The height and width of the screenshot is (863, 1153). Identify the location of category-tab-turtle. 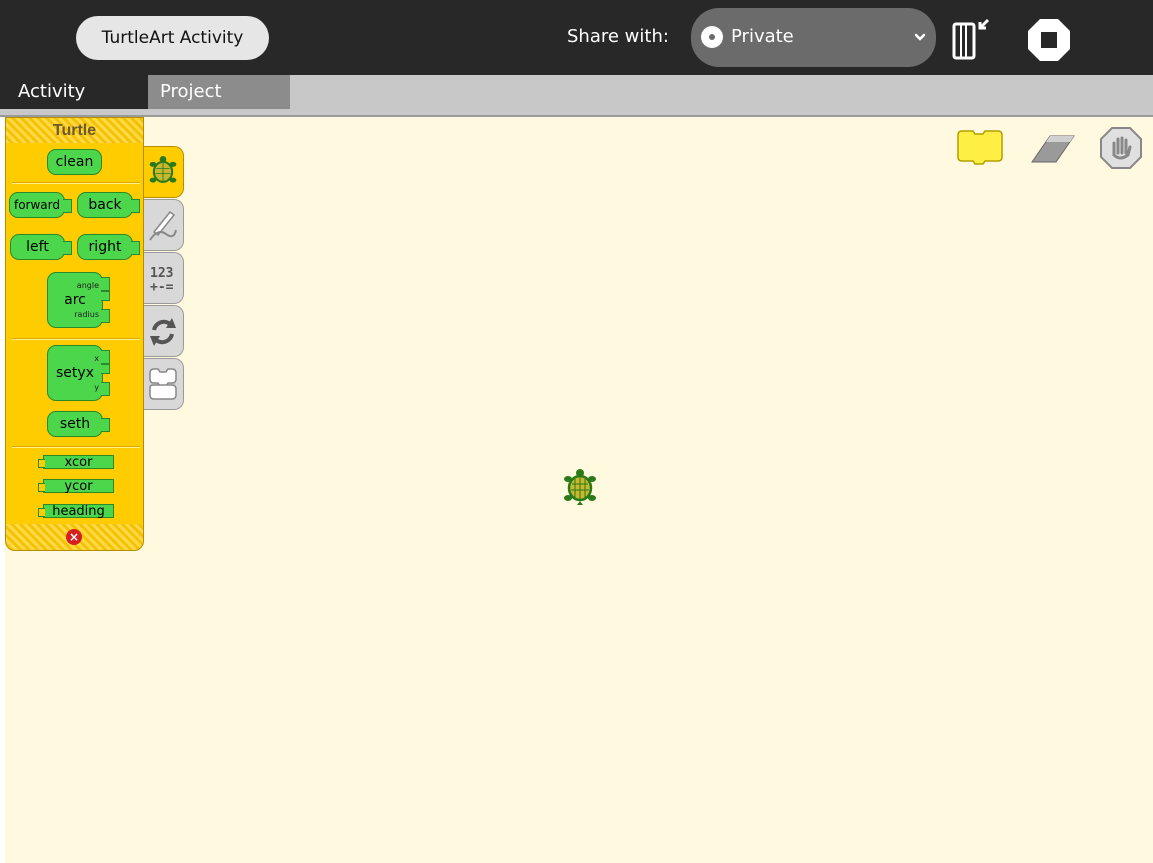
(164, 172).